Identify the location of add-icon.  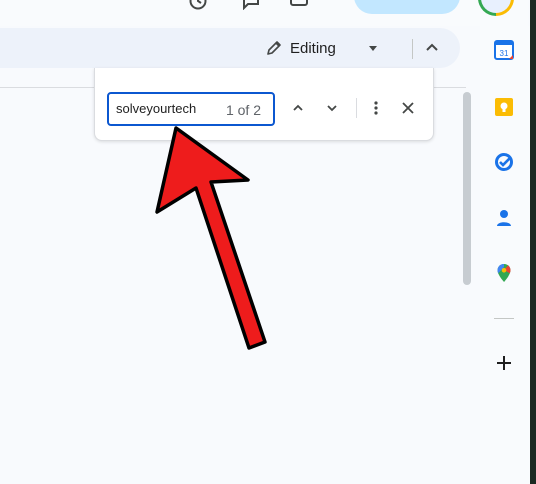
(504, 363).